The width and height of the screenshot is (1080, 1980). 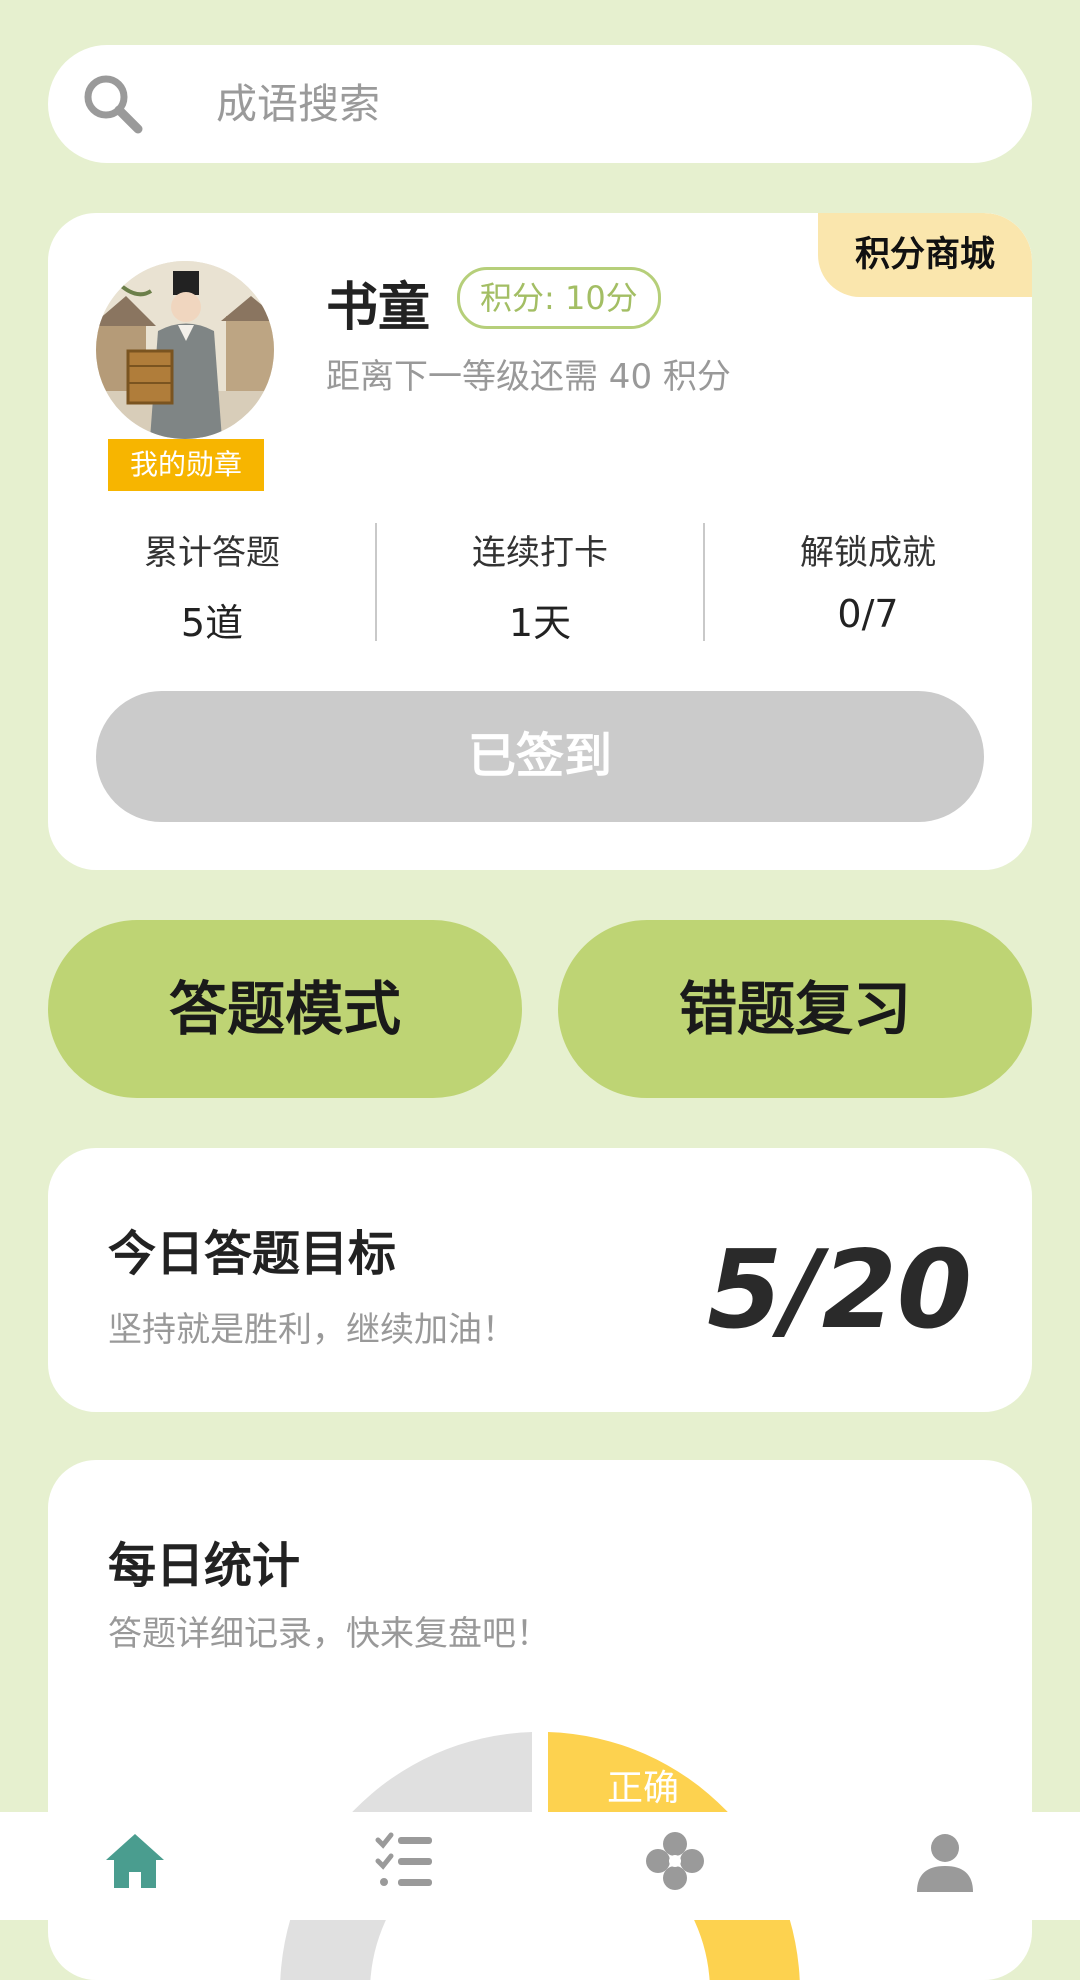 What do you see at coordinates (643, 1788) in the screenshot?
I see `donut-label-correct: 正确` at bounding box center [643, 1788].